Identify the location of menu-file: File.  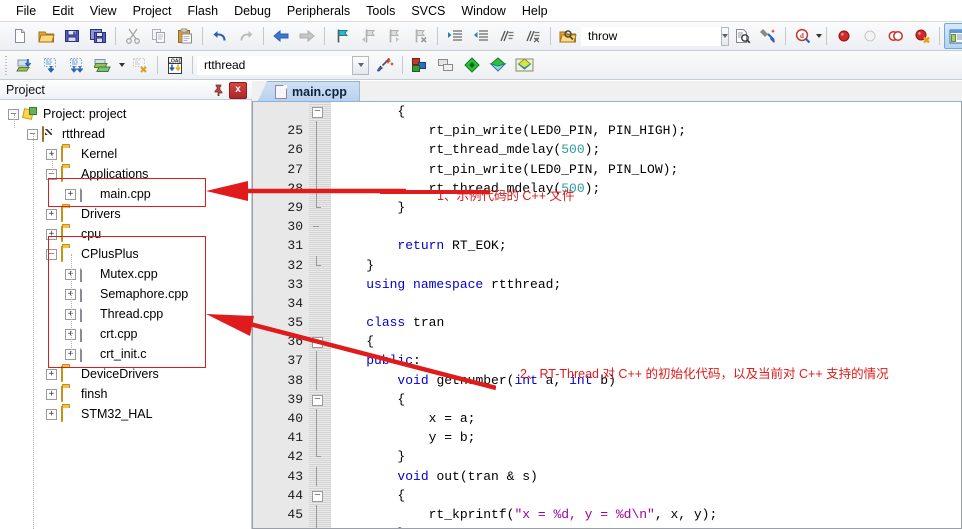
(26, 11).